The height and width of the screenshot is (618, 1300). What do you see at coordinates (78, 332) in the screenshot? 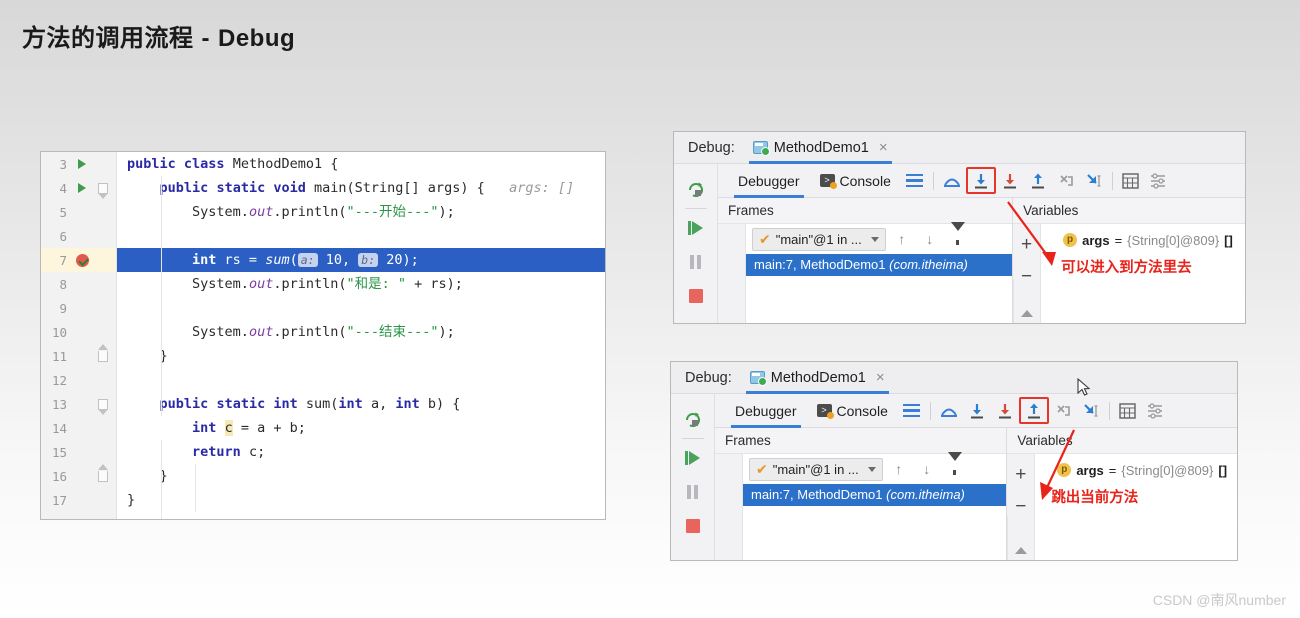
I see `gutter-row: 10` at bounding box center [78, 332].